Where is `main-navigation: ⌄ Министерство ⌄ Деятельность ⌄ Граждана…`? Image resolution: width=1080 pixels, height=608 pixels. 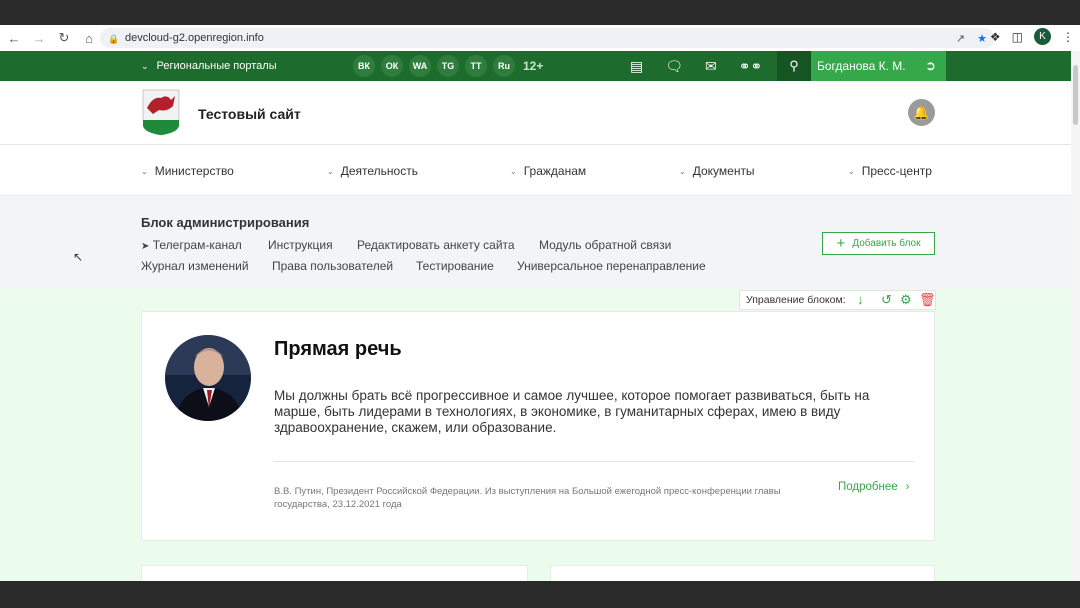 main-navigation: ⌄ Министерство ⌄ Деятельность ⌄ Граждана… is located at coordinates (535, 171).